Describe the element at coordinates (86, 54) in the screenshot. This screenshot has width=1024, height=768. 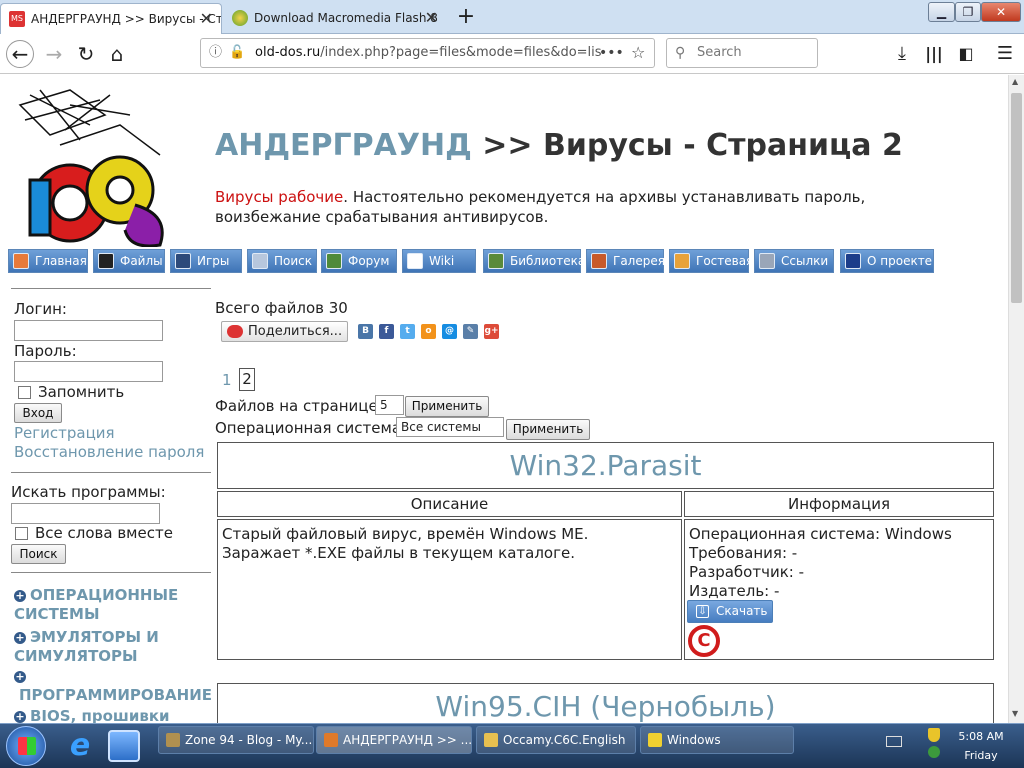
I see `reload-button: ↻` at that location.